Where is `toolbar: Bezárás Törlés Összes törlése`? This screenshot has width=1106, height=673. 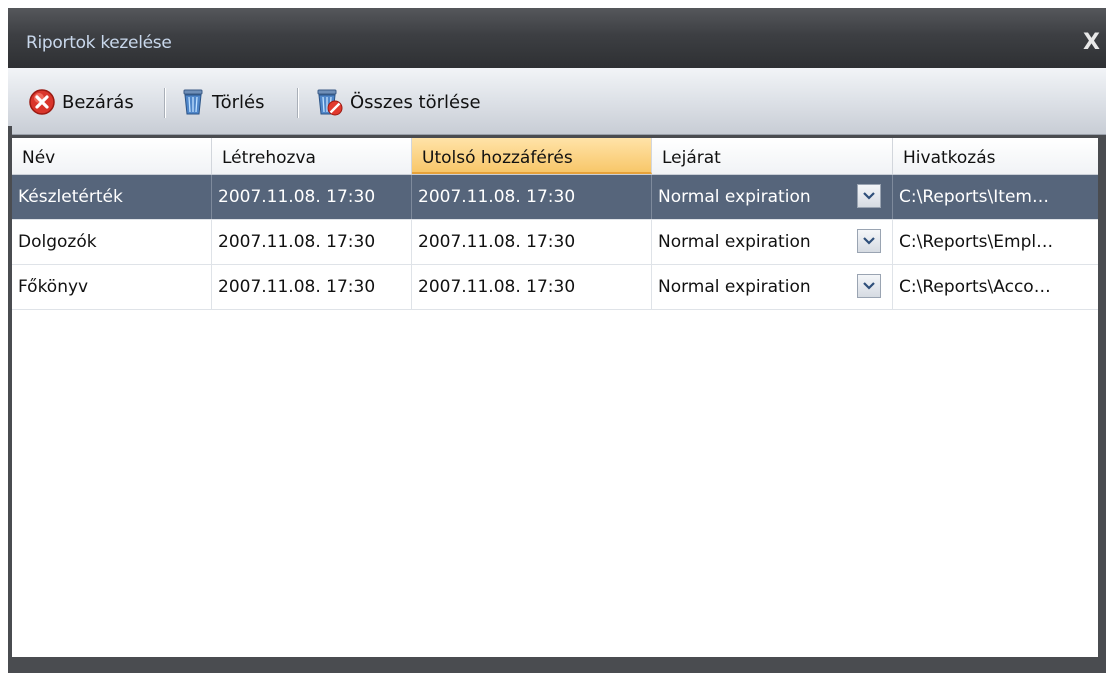
toolbar: Bezárás Törlés Összes törlése is located at coordinates (557, 101).